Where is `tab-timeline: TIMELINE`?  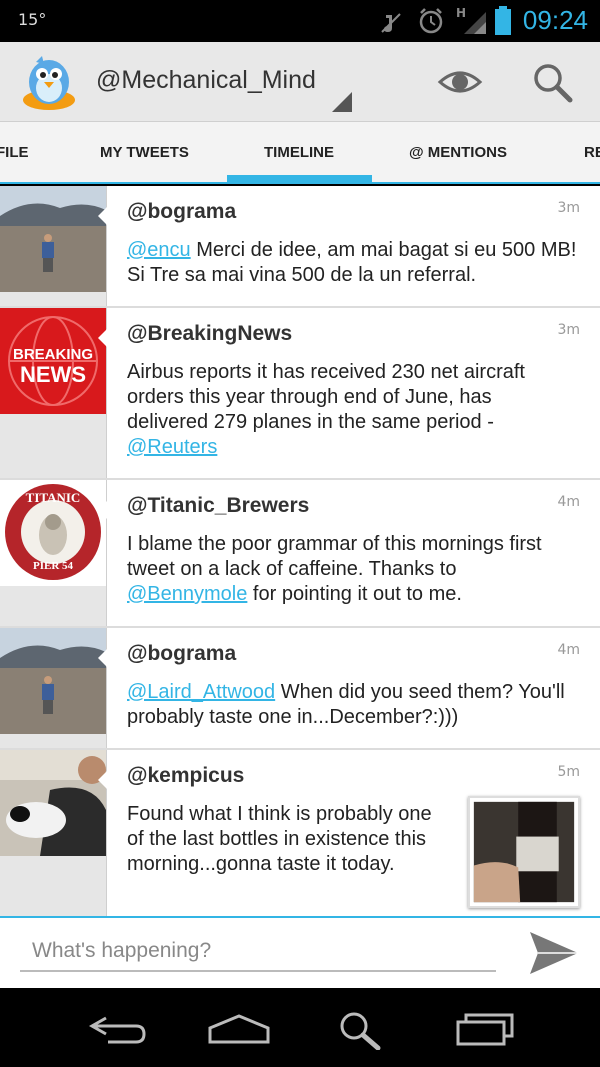 tab-timeline: TIMELINE is located at coordinates (299, 152).